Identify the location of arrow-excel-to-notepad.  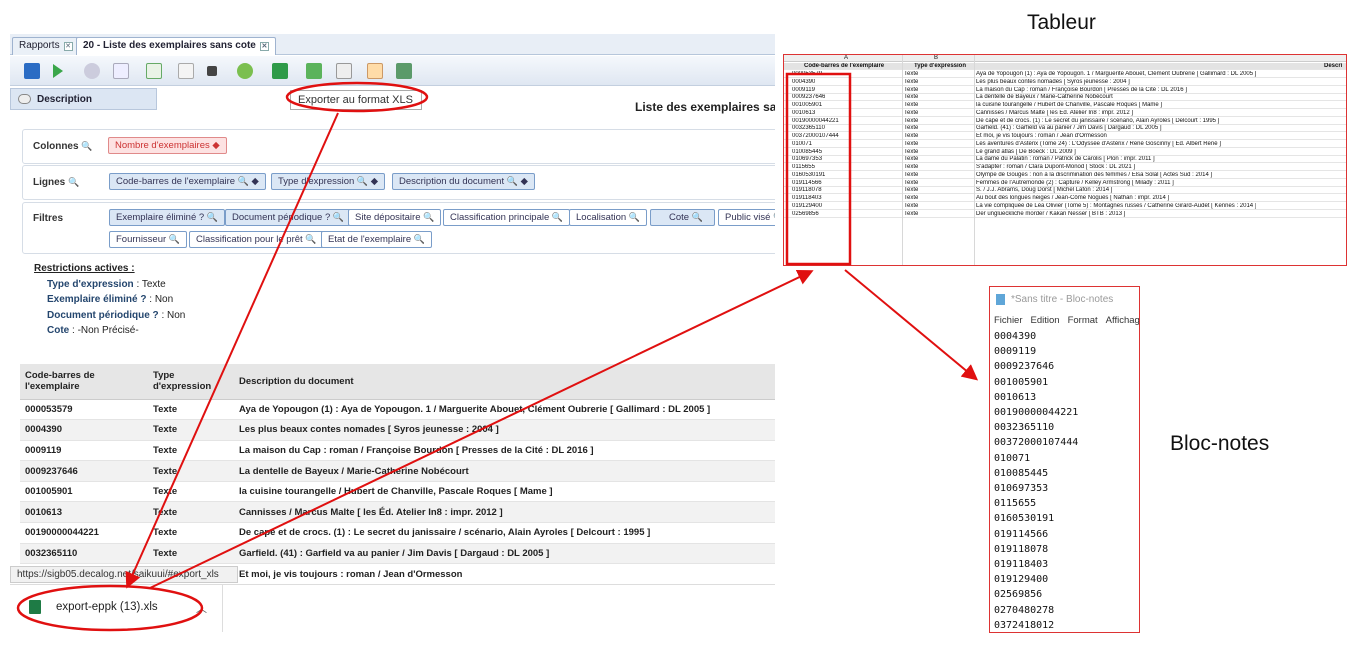
(911, 325).